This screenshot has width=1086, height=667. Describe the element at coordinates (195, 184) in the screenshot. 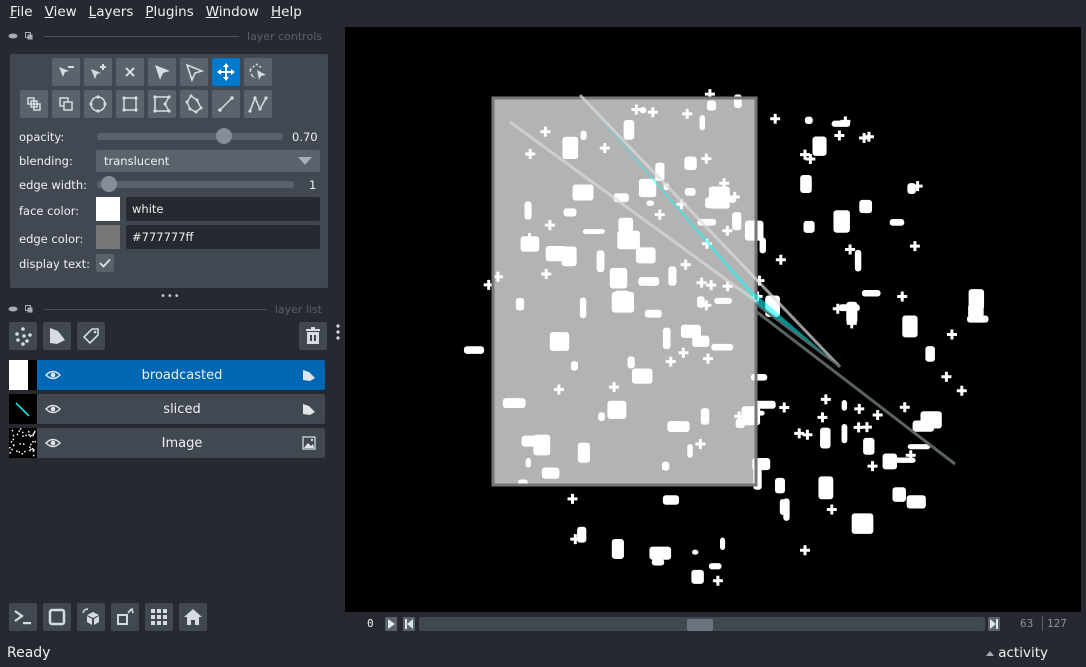

I see `edge-width-slider` at that location.